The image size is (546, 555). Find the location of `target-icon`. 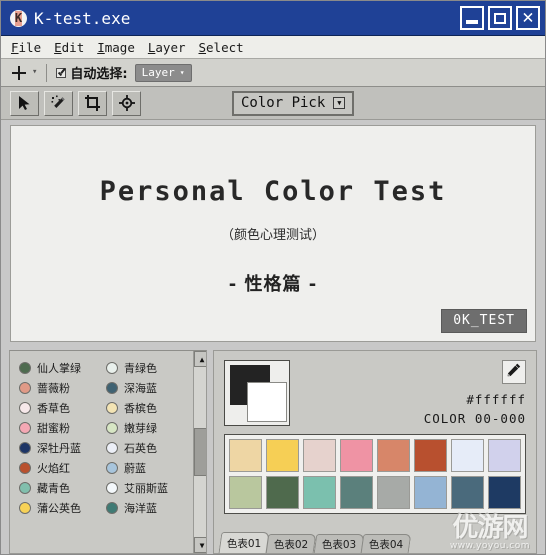

target-icon is located at coordinates (126, 103).